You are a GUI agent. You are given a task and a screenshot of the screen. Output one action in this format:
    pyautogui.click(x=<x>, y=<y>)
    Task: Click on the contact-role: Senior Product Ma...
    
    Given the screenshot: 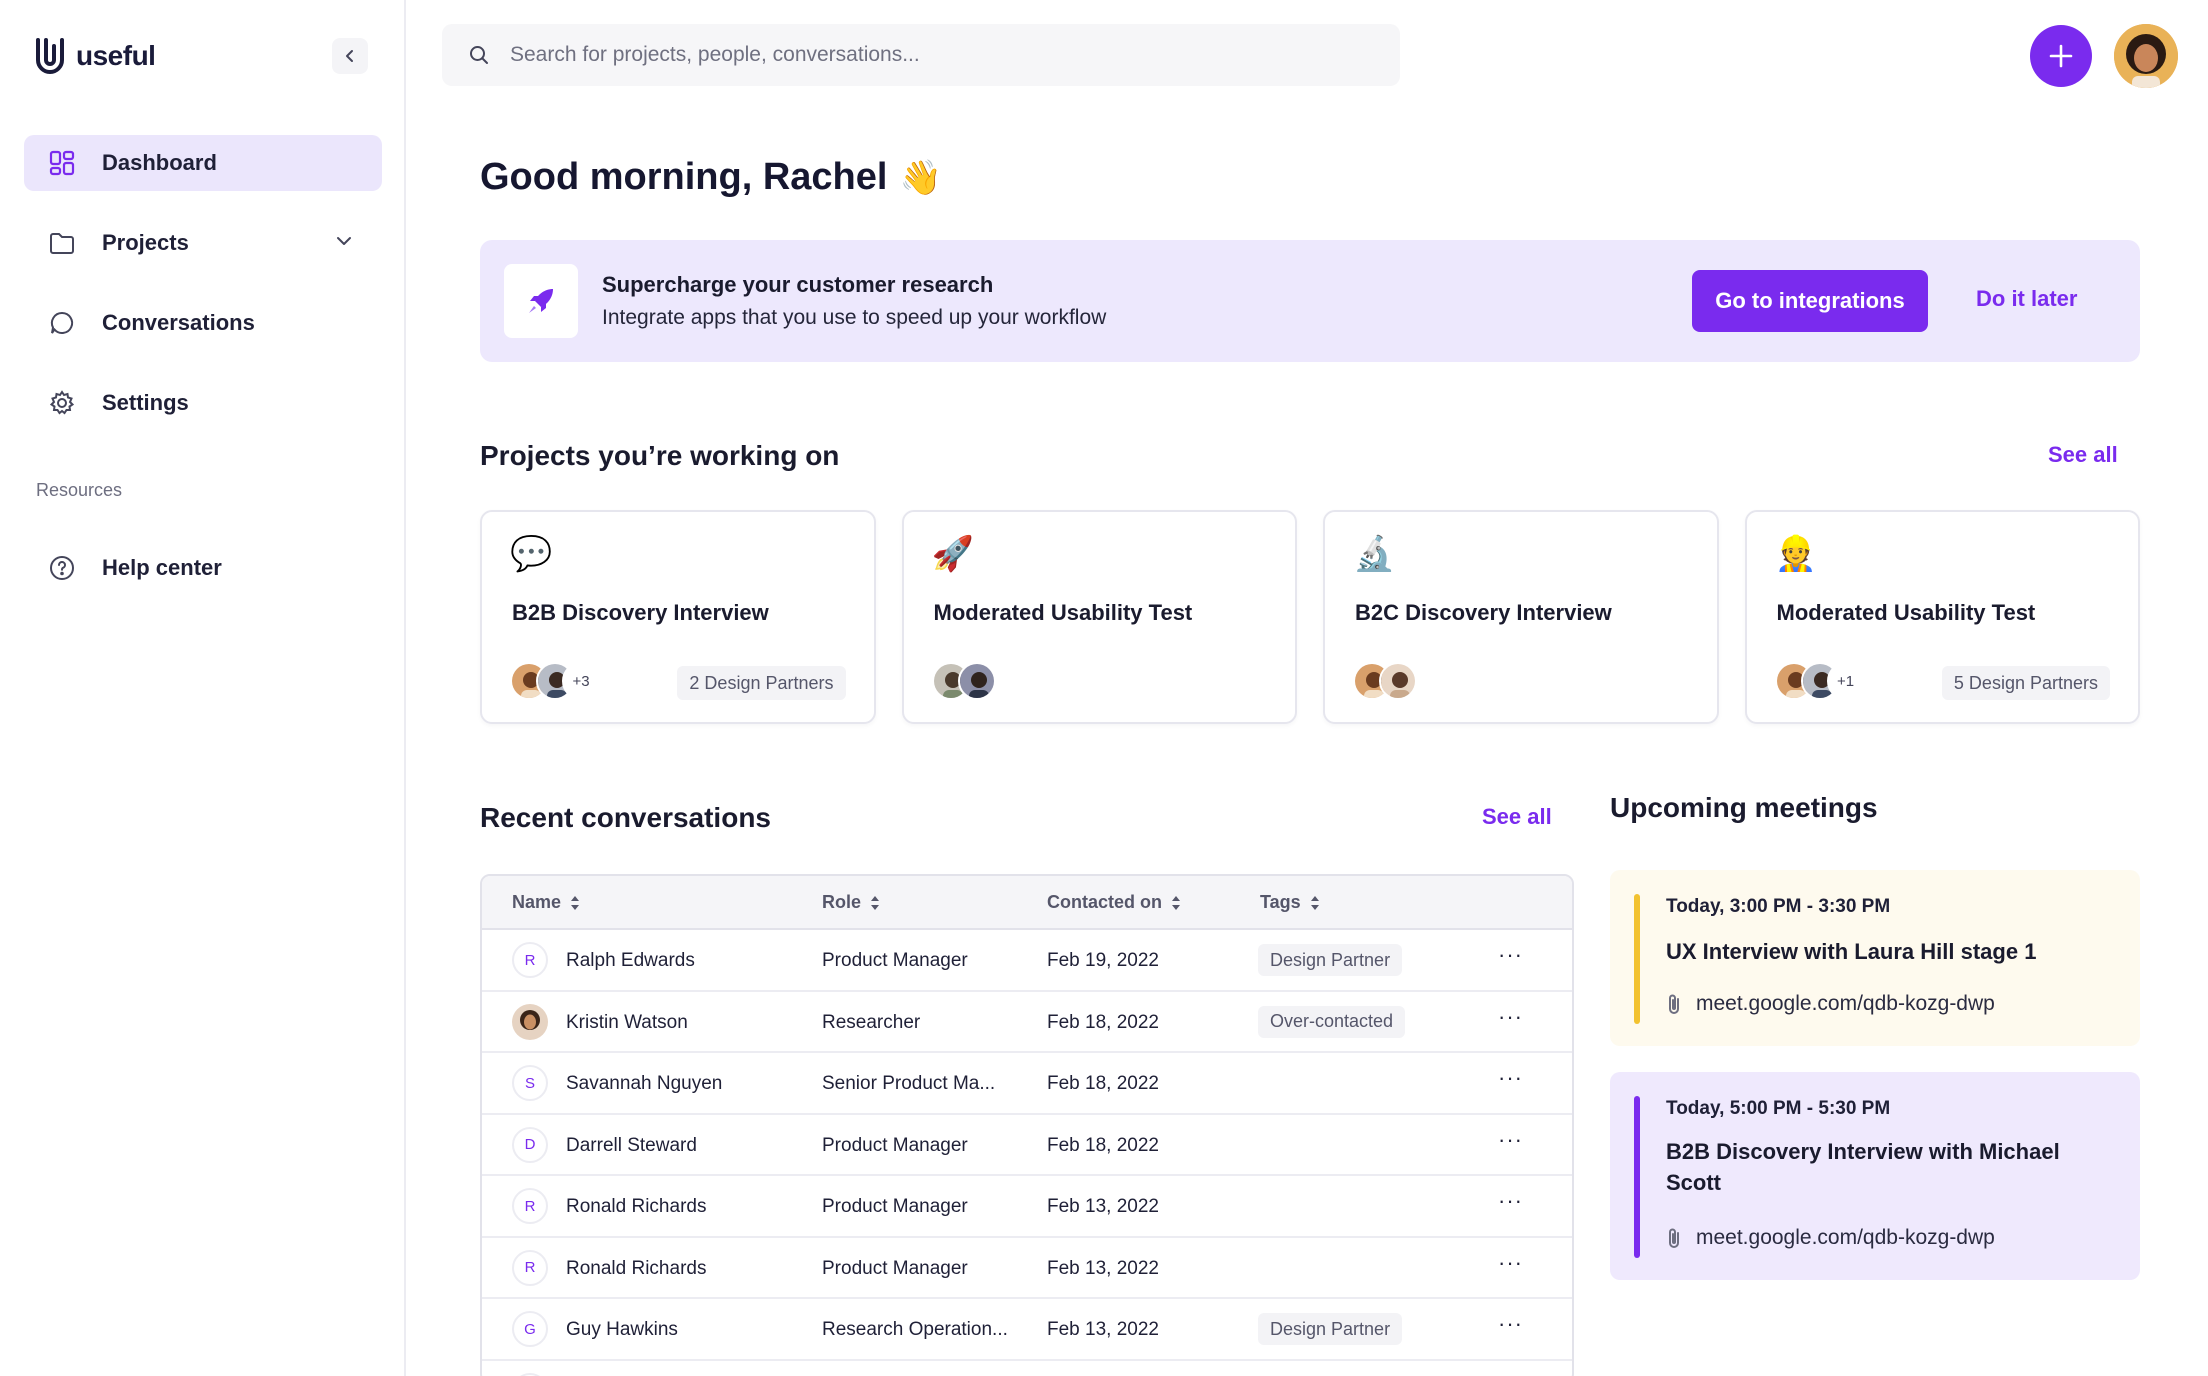 What is the action you would take?
    pyautogui.click(x=909, y=1083)
    